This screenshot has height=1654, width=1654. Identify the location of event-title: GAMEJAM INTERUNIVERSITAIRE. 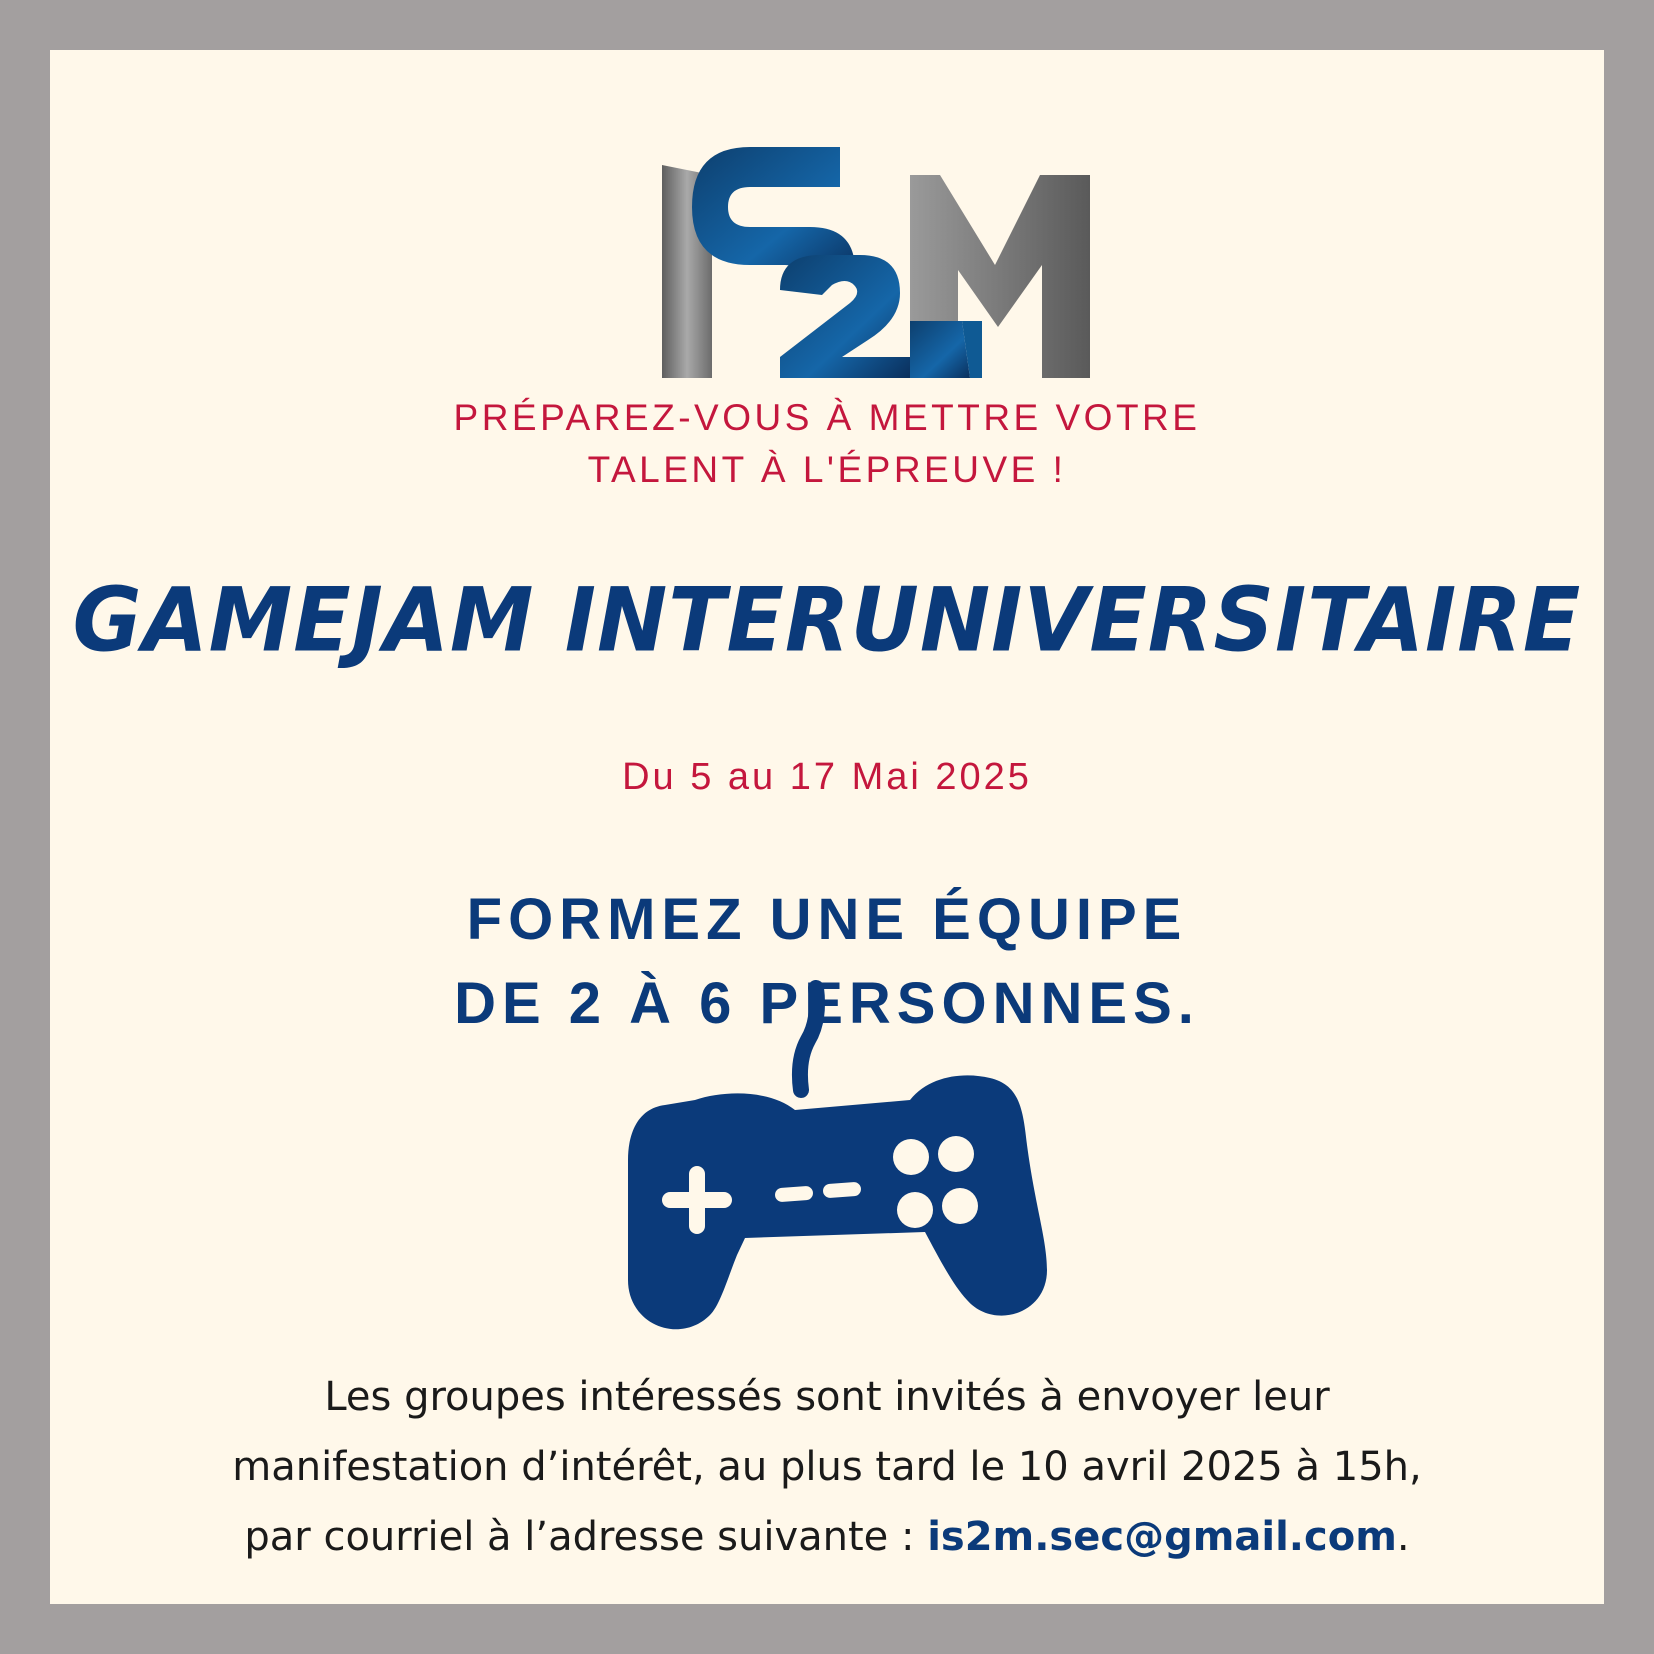
(827, 620).